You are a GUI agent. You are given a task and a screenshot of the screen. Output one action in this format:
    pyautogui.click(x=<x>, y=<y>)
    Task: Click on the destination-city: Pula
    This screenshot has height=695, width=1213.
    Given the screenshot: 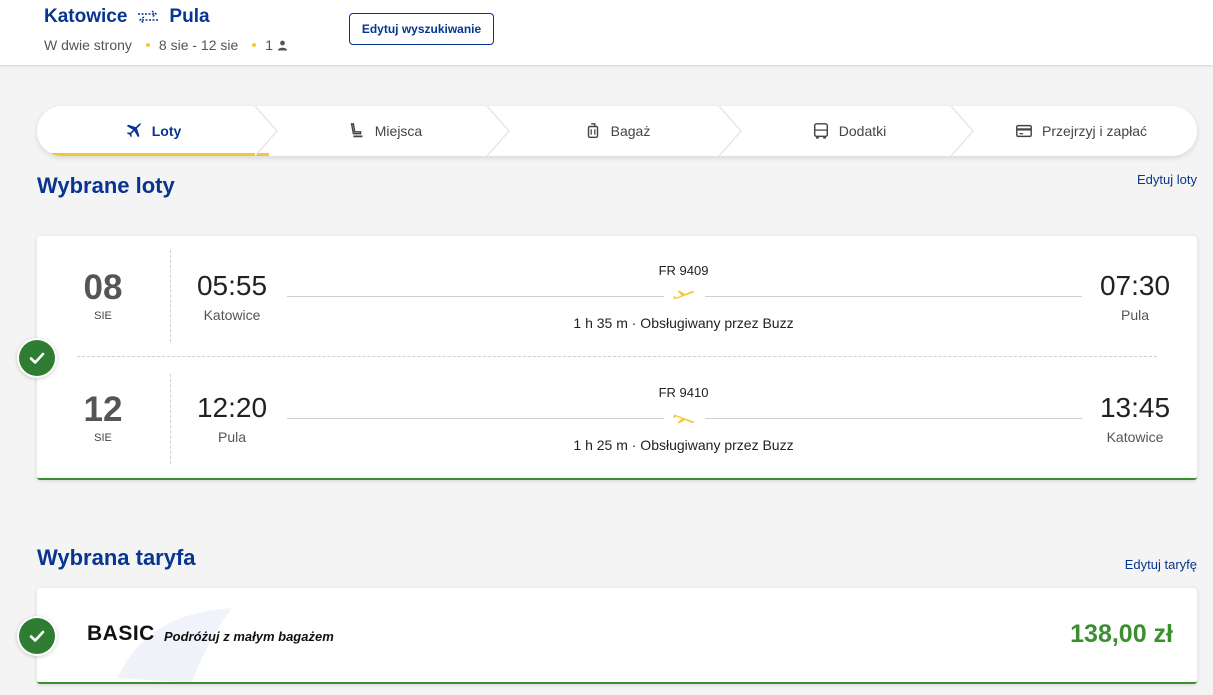 What is the action you would take?
    pyautogui.click(x=189, y=16)
    